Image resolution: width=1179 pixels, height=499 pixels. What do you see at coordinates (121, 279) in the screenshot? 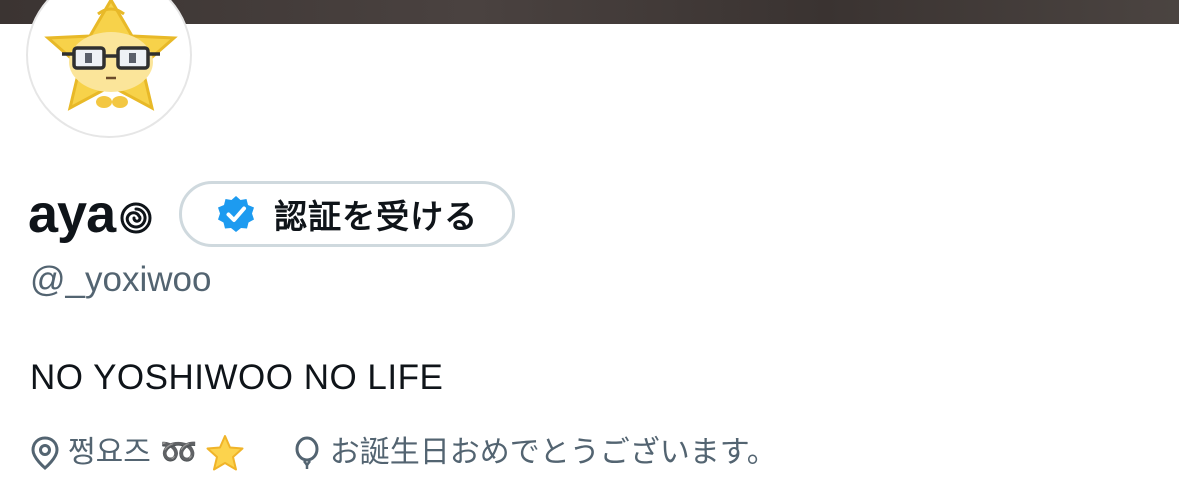
I see `profile-handle: @_yoxiwoo` at bounding box center [121, 279].